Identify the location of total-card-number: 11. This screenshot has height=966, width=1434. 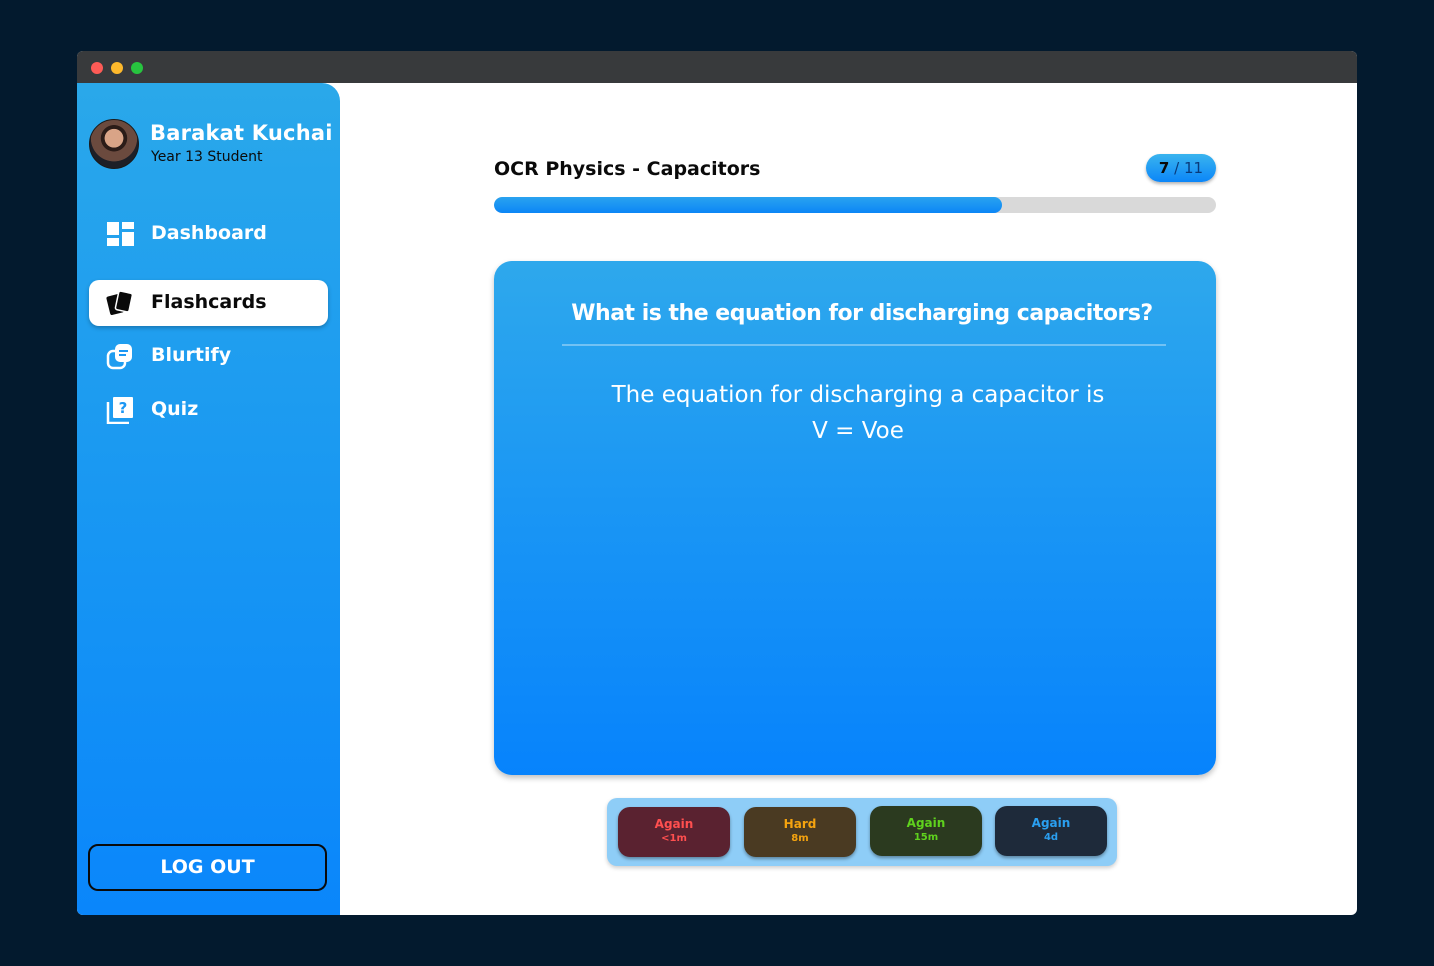
(1193, 168).